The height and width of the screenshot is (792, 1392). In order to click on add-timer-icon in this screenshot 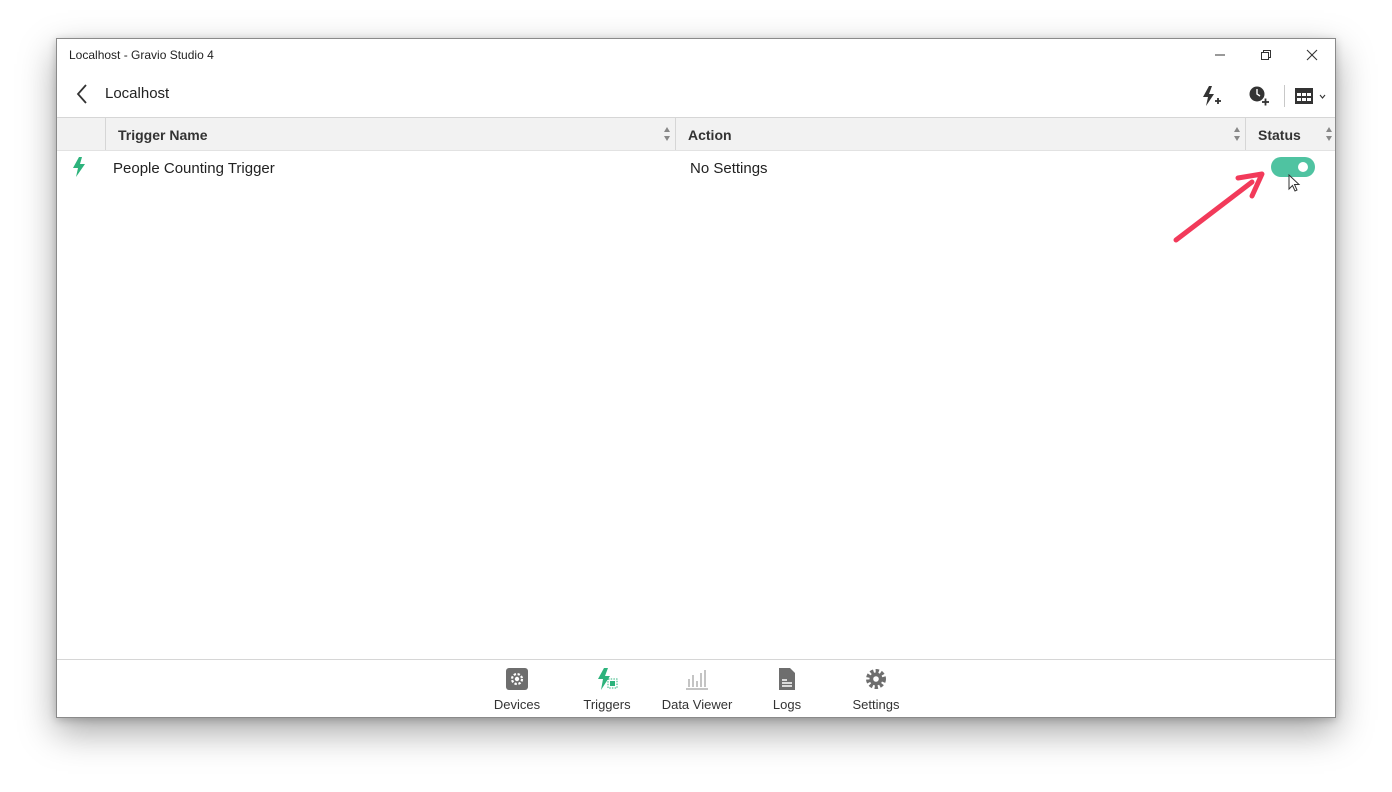, I will do `click(1259, 96)`.